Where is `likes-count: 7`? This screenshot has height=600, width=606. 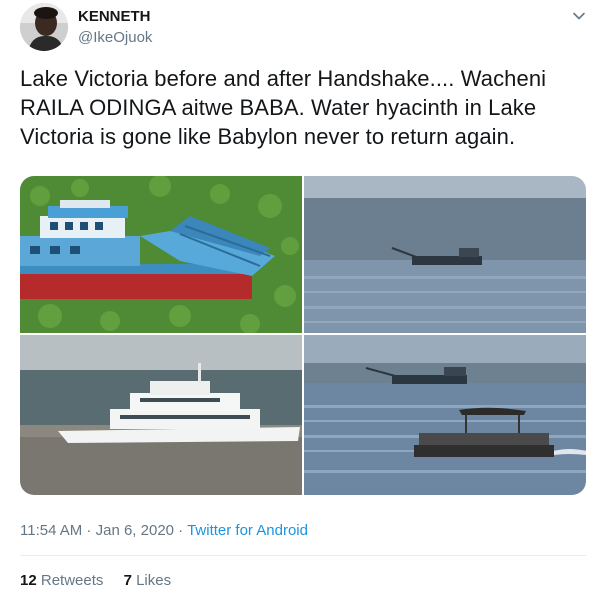 likes-count: 7 is located at coordinates (127, 580).